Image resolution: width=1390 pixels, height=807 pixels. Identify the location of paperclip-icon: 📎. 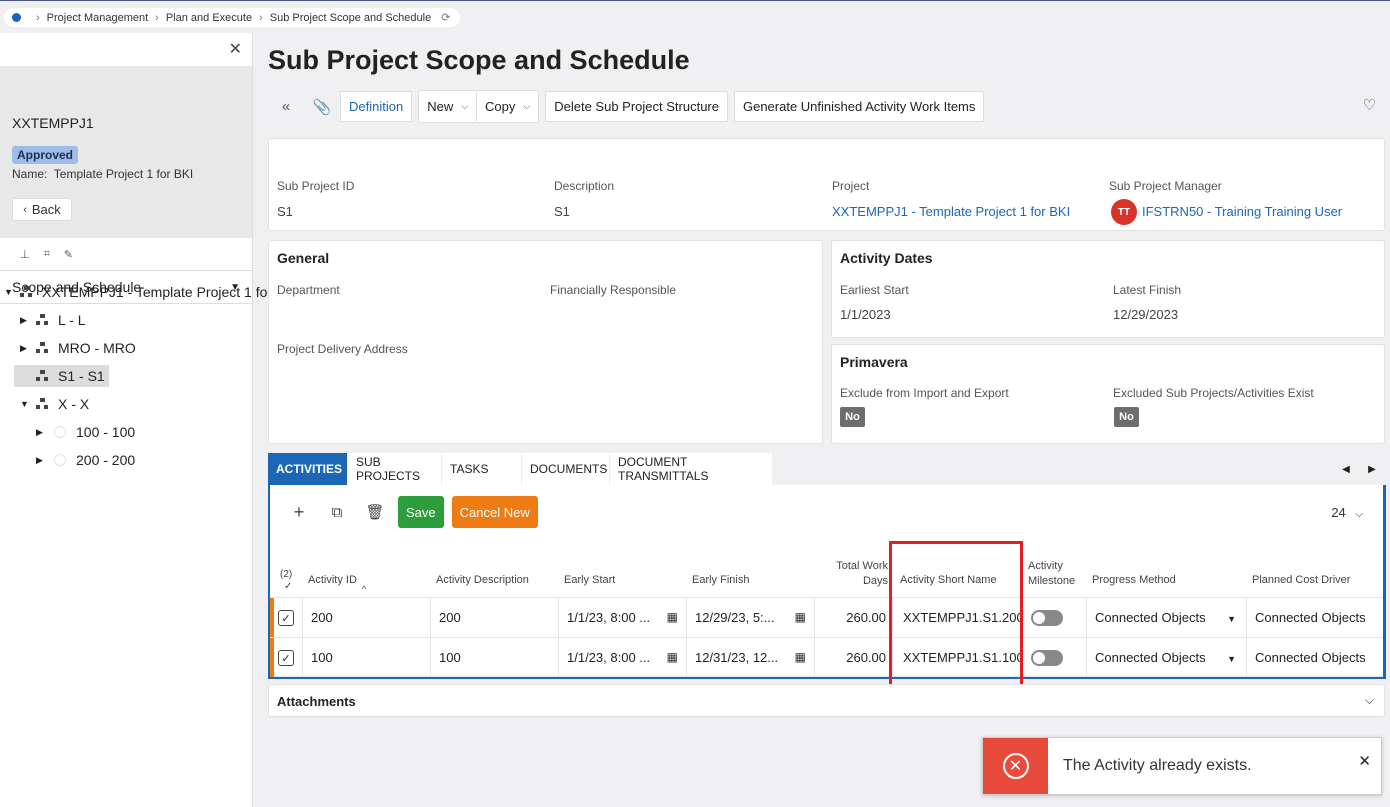
(322, 106).